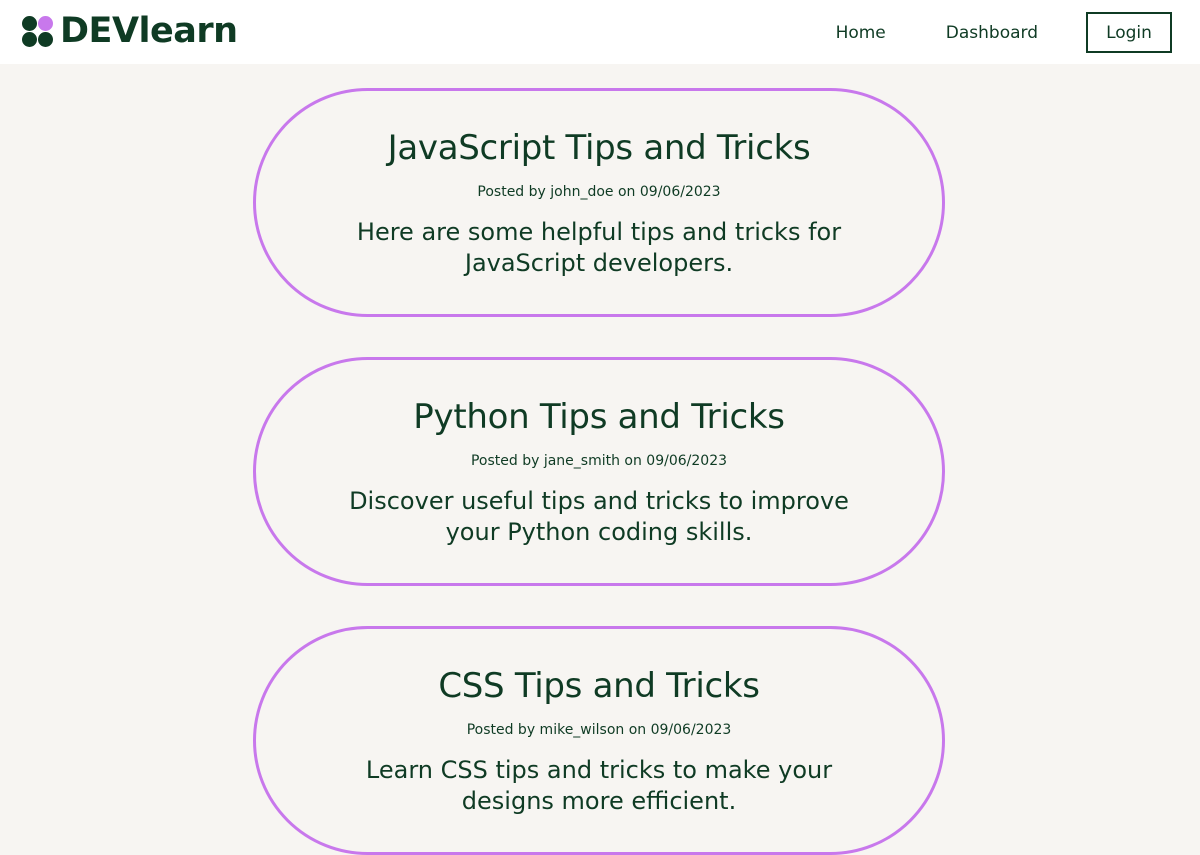  Describe the element at coordinates (29, 39) in the screenshot. I see `logo-dot-bottom-left` at that location.